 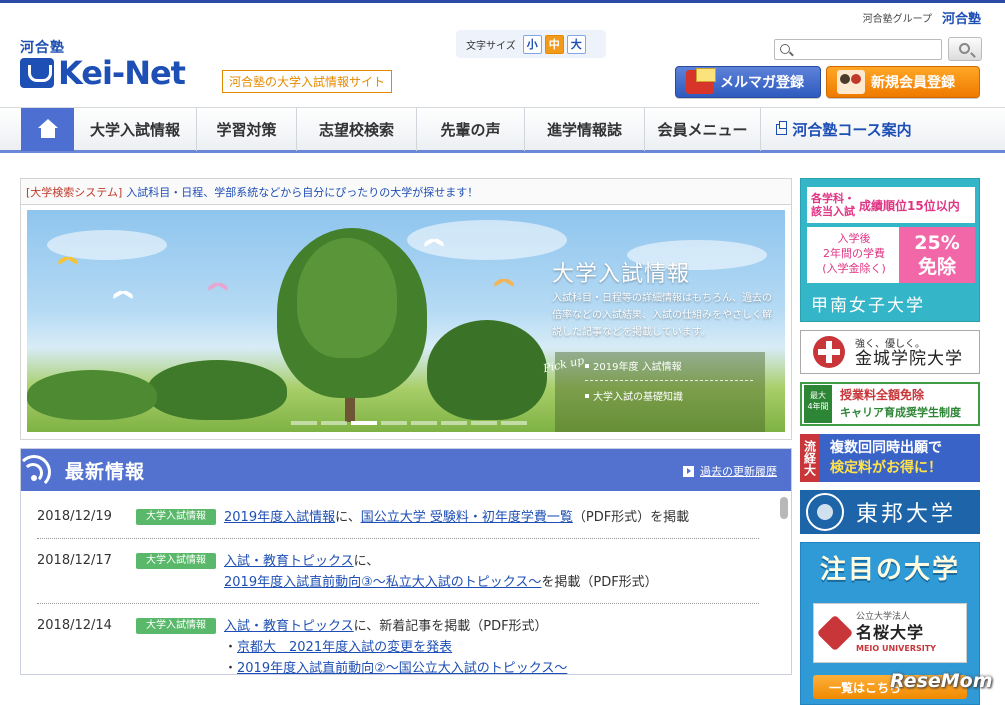 I want to click on news-link: 2019年度入試直前動向②〜国公立大入試のトピックス〜, so click(x=402, y=667).